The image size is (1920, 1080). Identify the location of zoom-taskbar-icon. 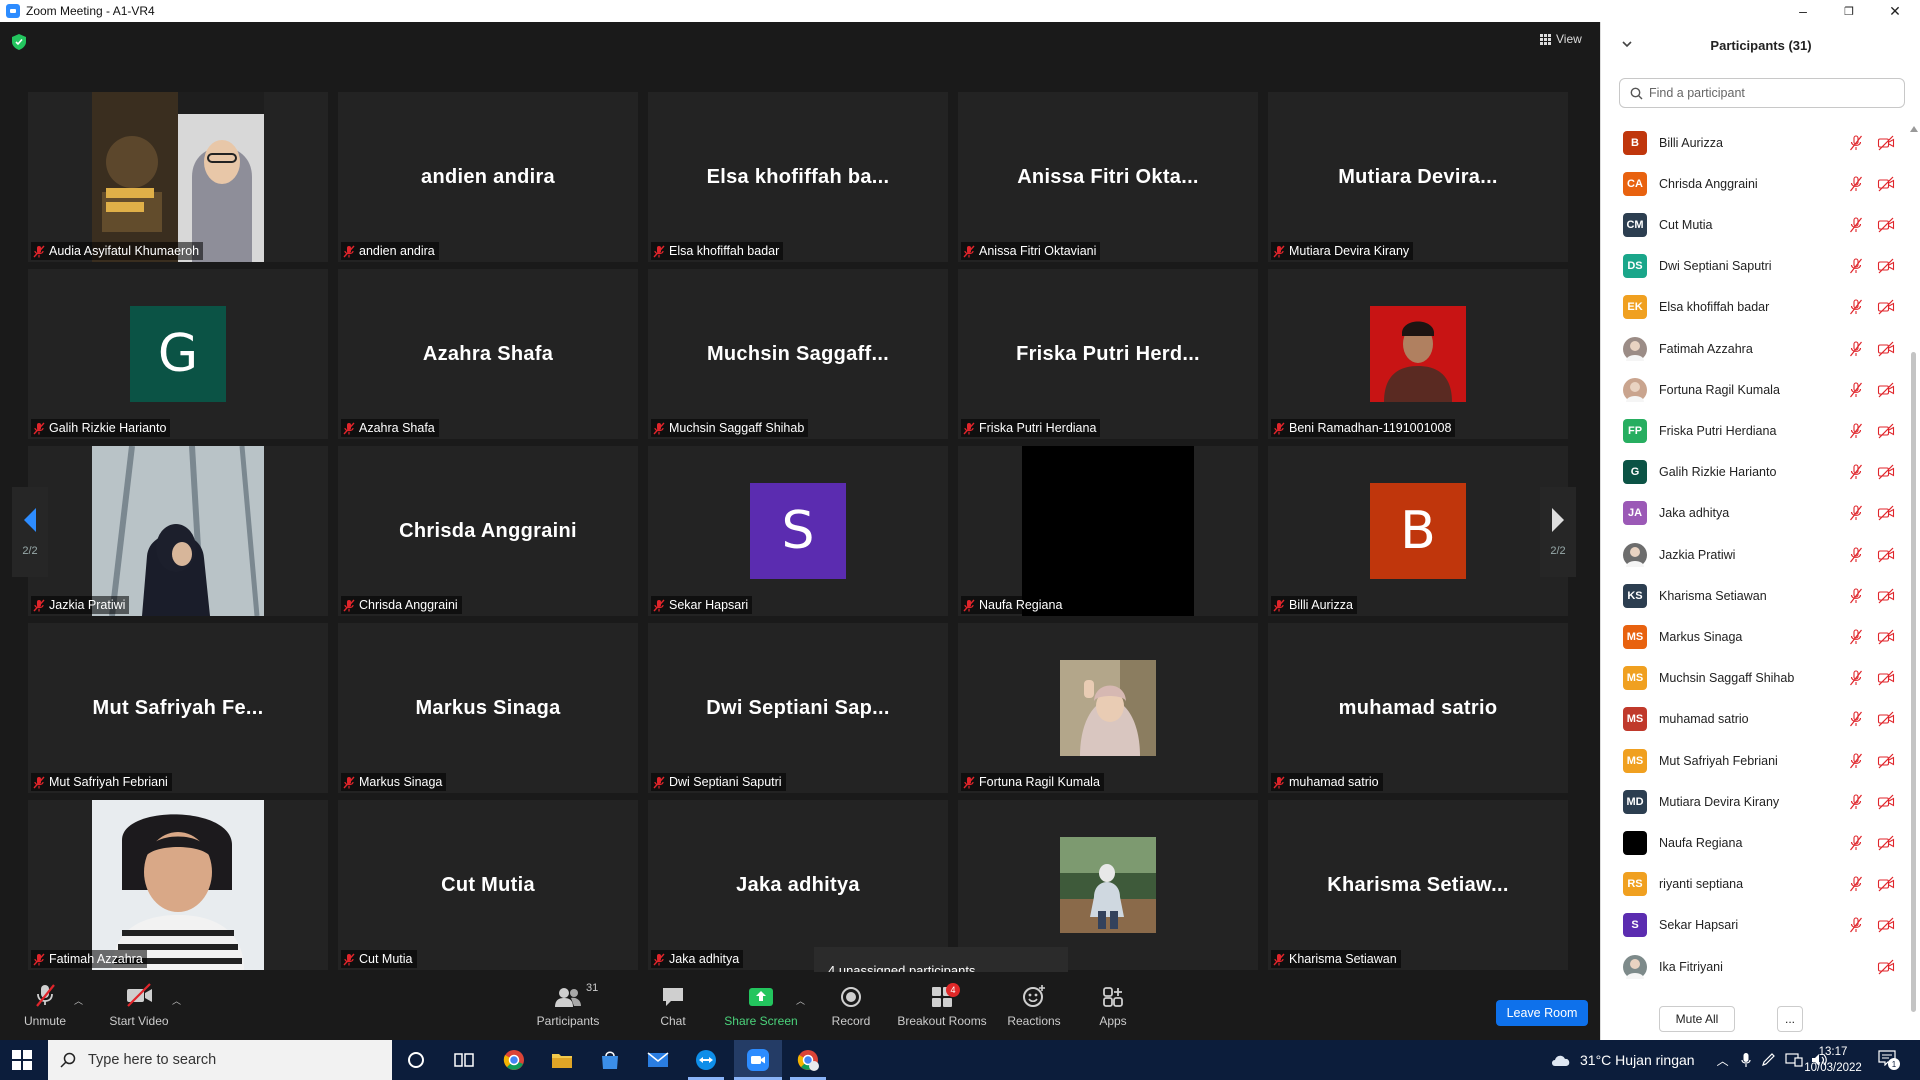
(758, 1060).